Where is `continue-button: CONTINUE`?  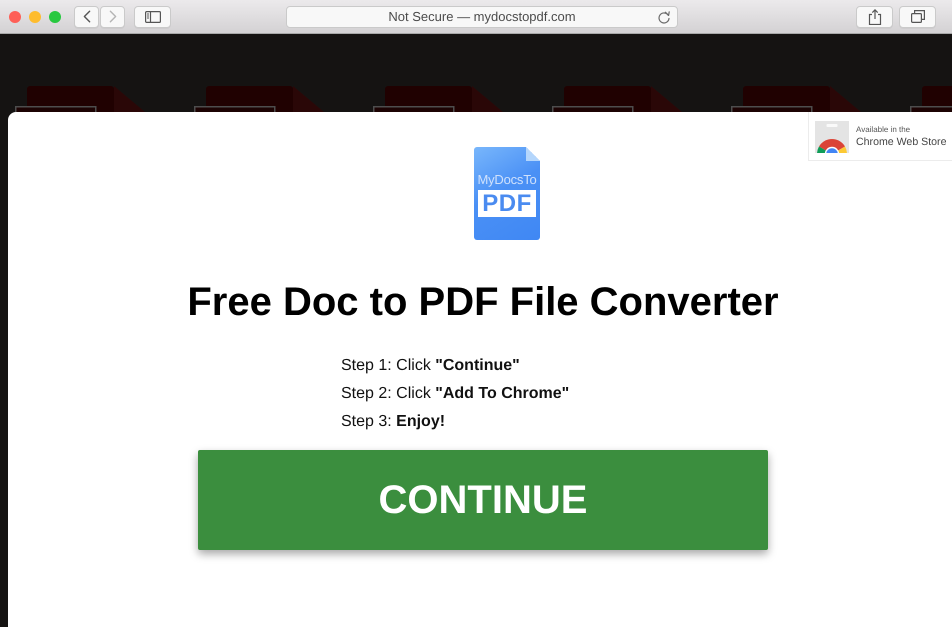
continue-button: CONTINUE is located at coordinates (483, 500).